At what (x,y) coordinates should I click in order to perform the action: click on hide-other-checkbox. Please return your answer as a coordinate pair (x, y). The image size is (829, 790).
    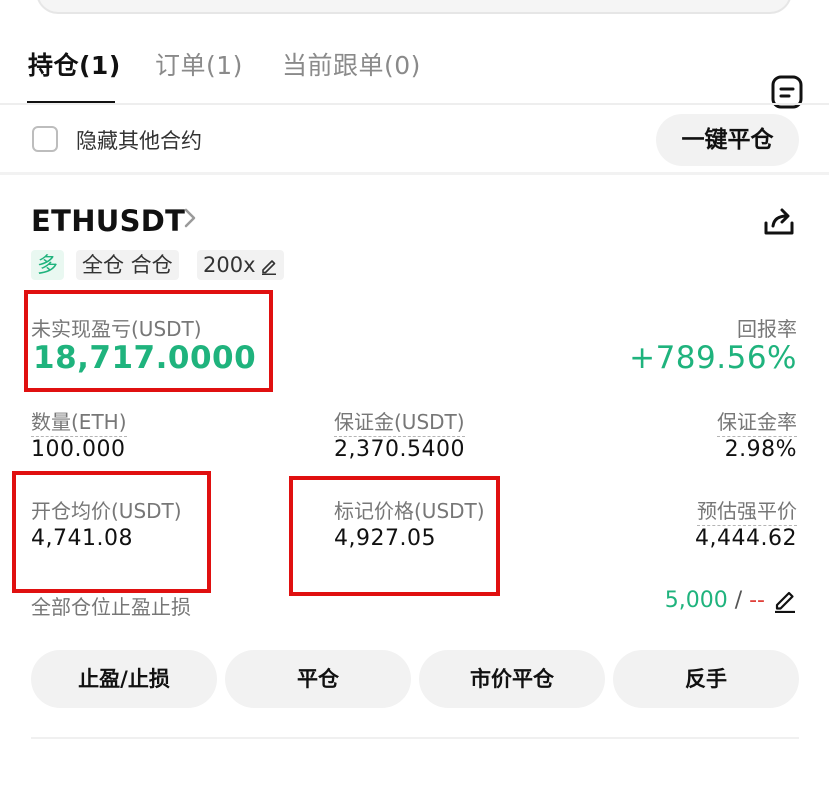
    Looking at the image, I should click on (45, 139).